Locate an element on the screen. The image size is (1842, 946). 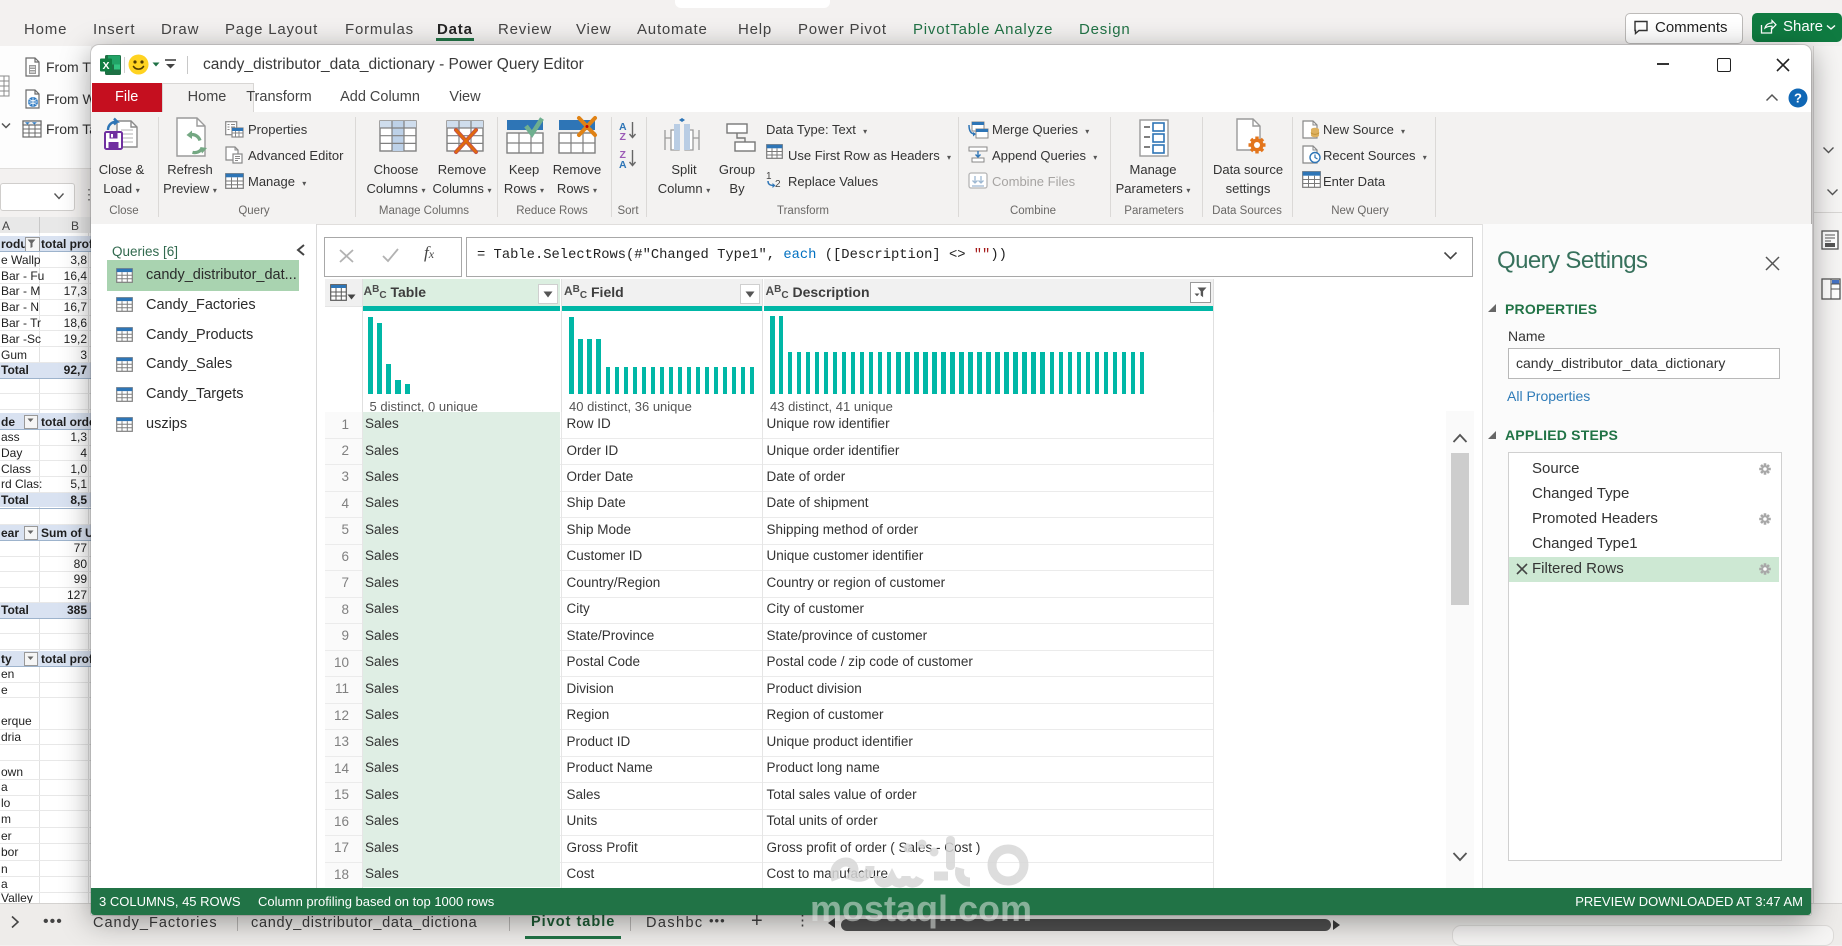
svg-text: A is located at coordinates (623, 165).